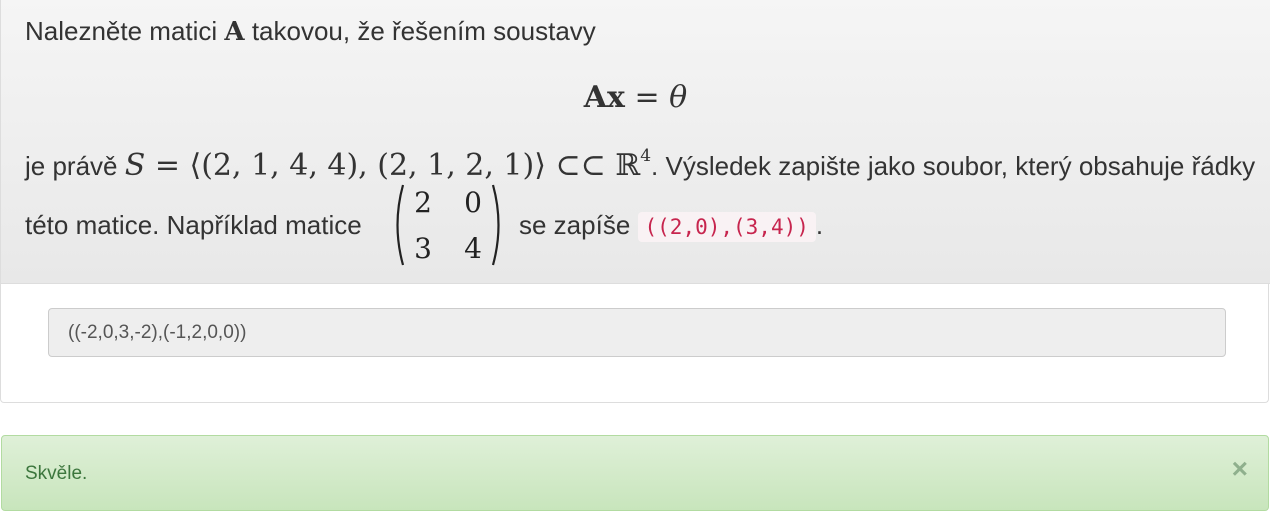  I want to click on close-icon: ×, so click(1240, 469).